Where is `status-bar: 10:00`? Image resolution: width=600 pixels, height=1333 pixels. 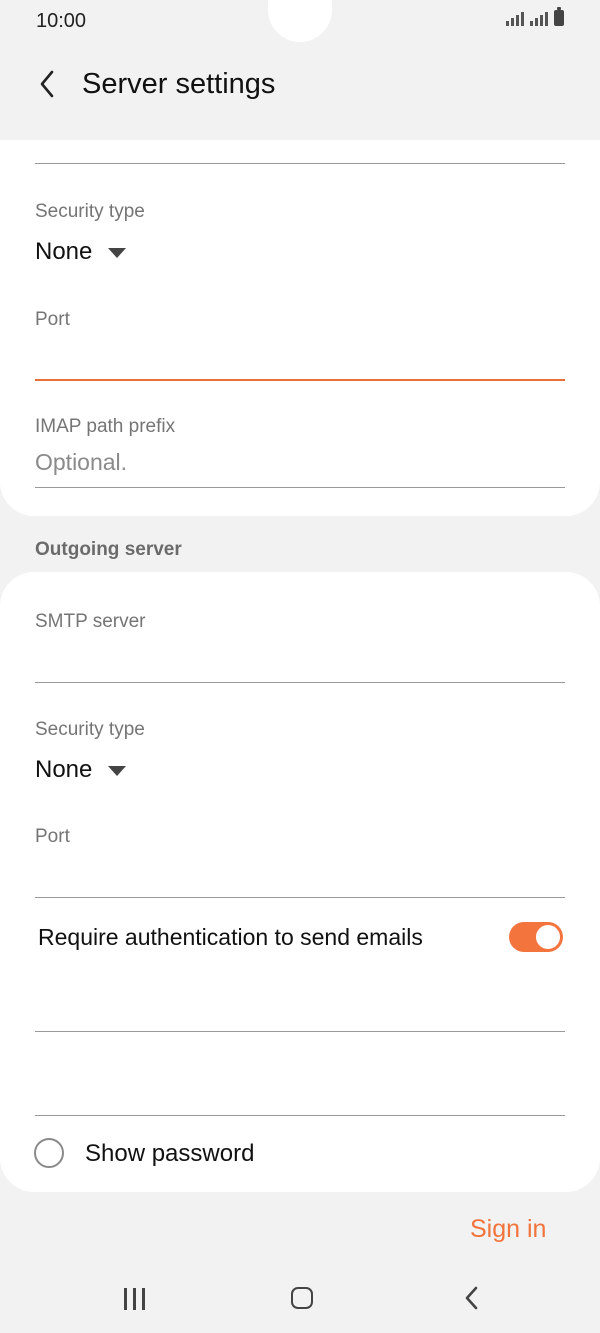
status-bar: 10:00 is located at coordinates (300, 22).